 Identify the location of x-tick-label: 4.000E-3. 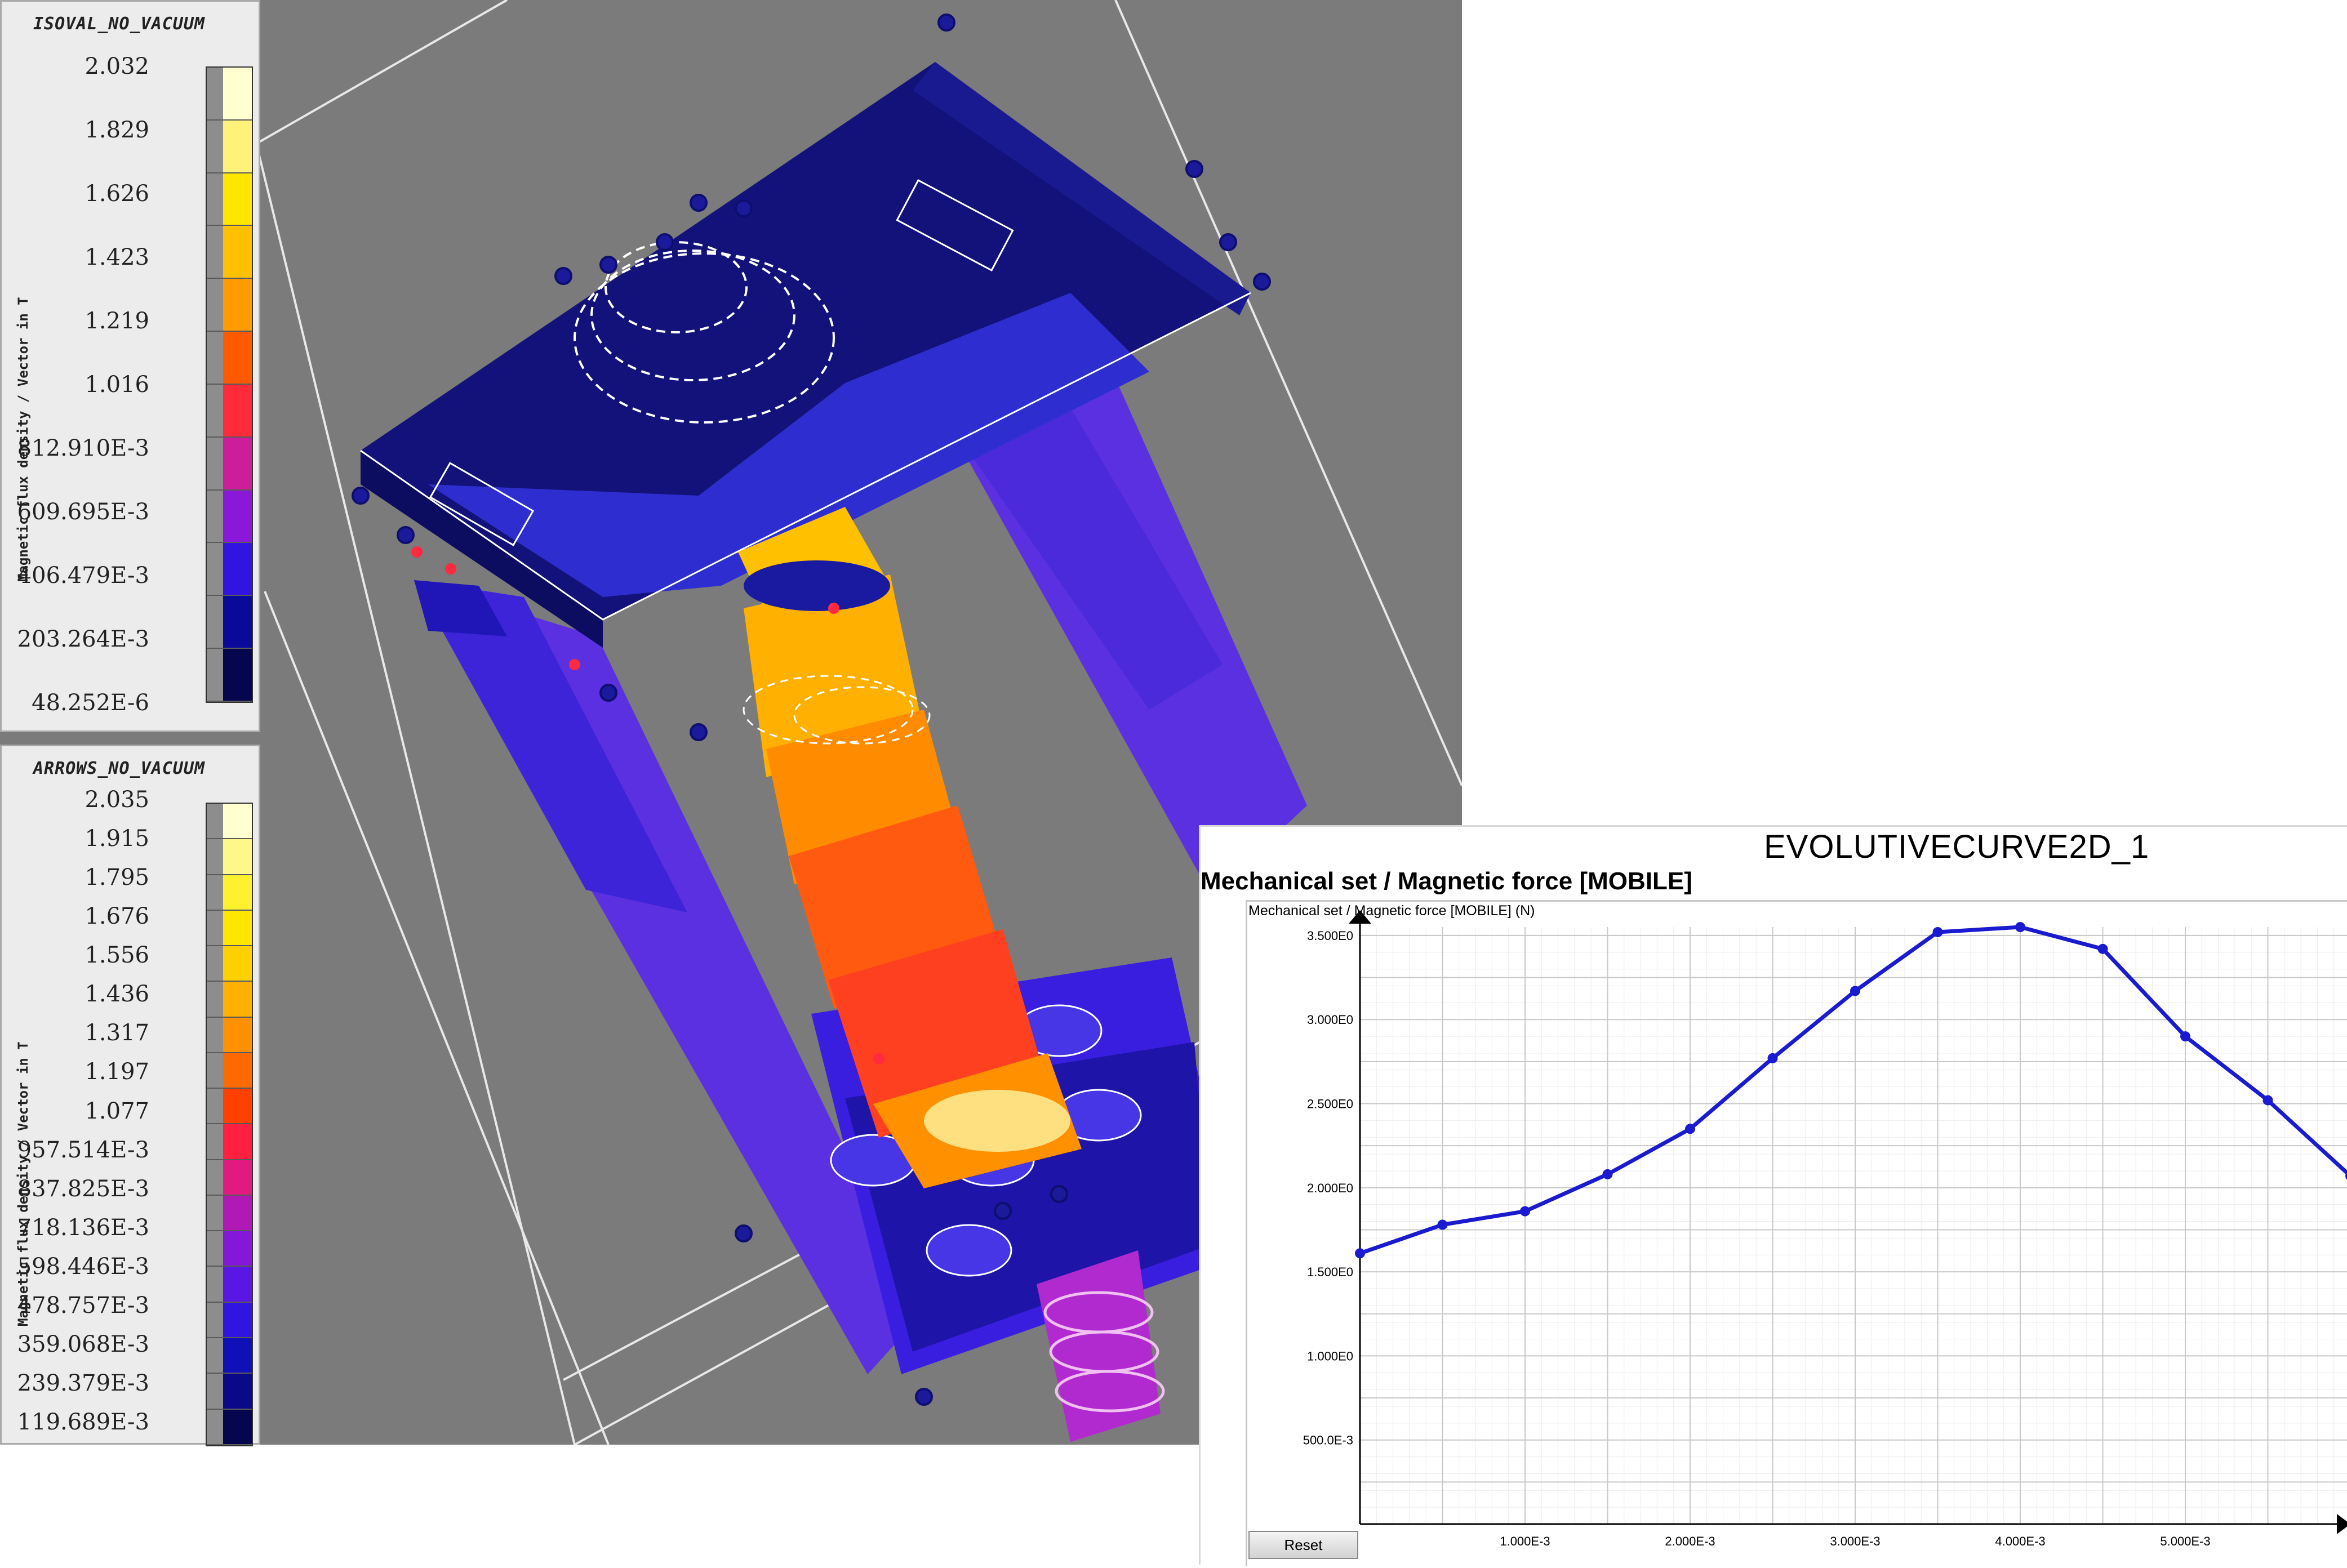
(2020, 1541).